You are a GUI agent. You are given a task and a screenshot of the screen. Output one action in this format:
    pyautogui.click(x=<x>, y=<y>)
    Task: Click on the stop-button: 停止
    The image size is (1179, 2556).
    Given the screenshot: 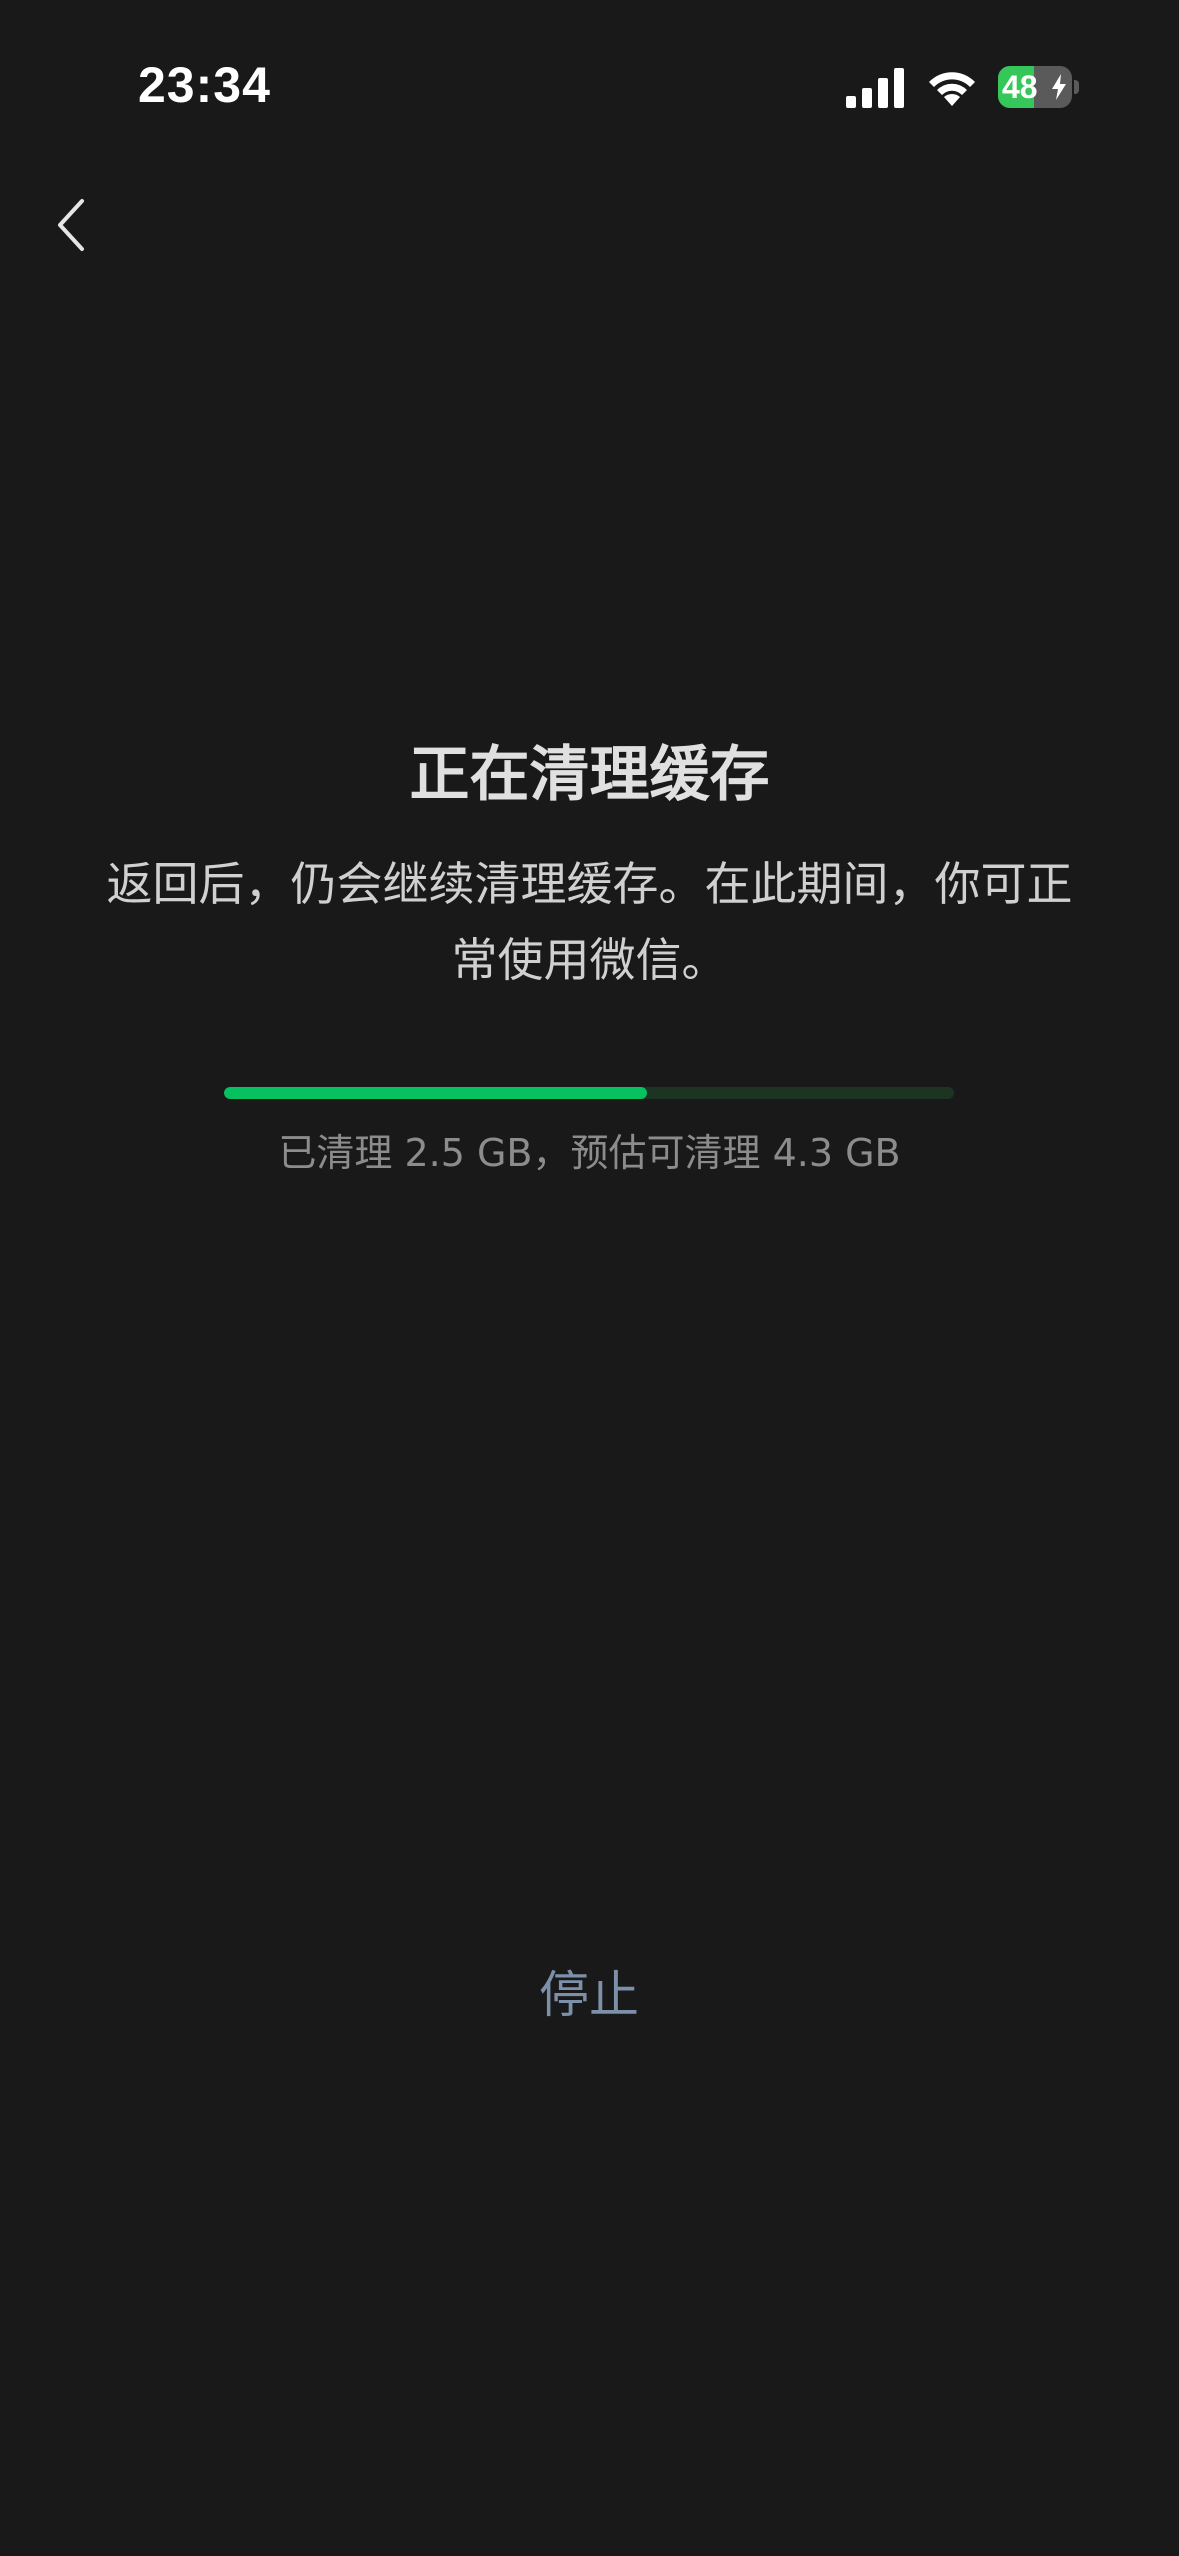 What is the action you would take?
    pyautogui.click(x=589, y=1995)
    